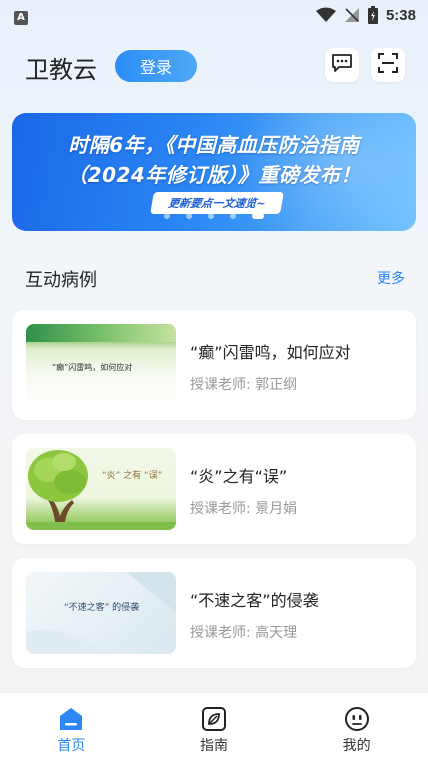 The height and width of the screenshot is (760, 428). Describe the element at coordinates (71, 721) in the screenshot. I see `home-icon` at that location.